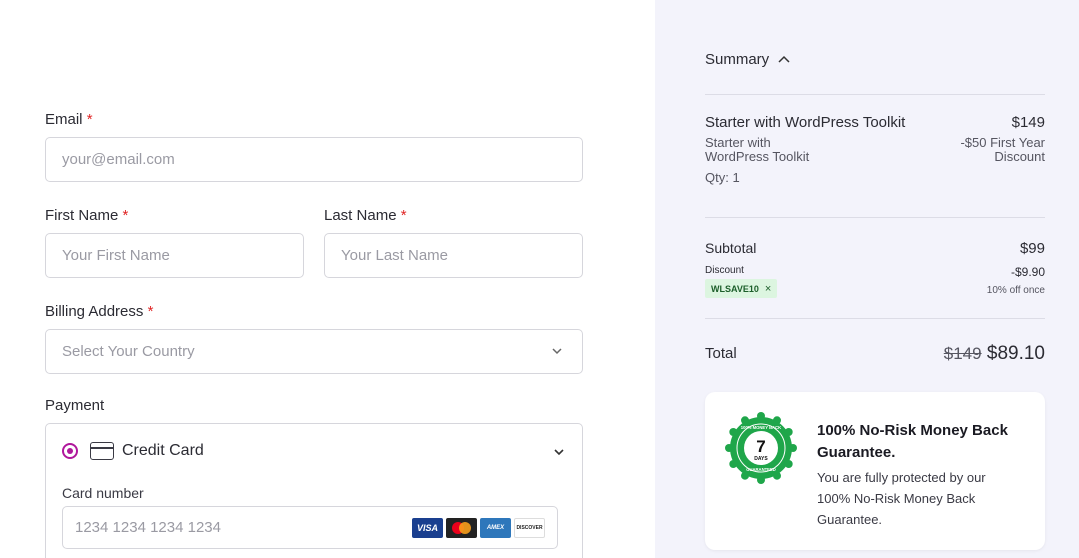  I want to click on first-name-label: First Name *, so click(86, 215).